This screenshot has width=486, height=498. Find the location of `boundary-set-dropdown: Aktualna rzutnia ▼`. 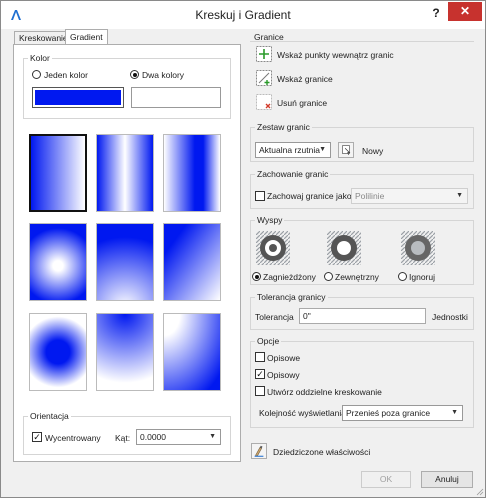

boundary-set-dropdown: Aktualna rzutnia ▼ is located at coordinates (293, 150).